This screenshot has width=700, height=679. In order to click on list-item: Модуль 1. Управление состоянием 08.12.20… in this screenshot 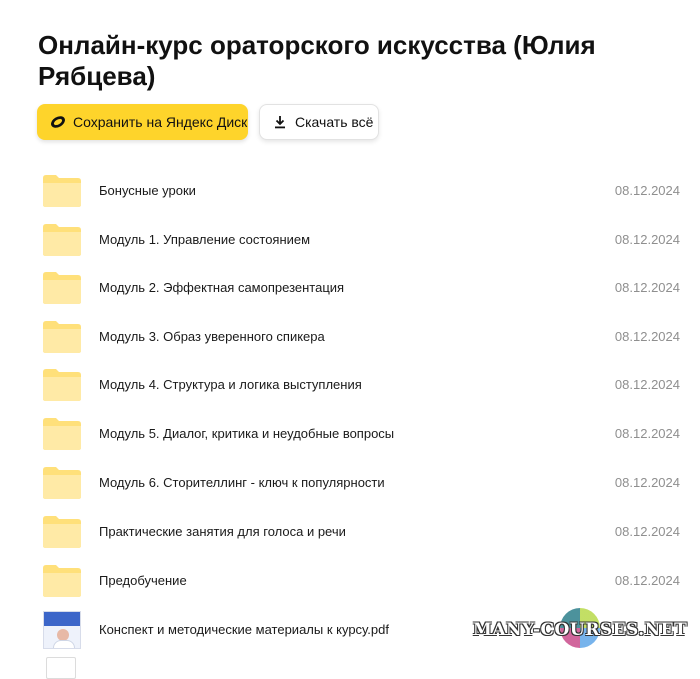, I will do `click(350, 239)`.